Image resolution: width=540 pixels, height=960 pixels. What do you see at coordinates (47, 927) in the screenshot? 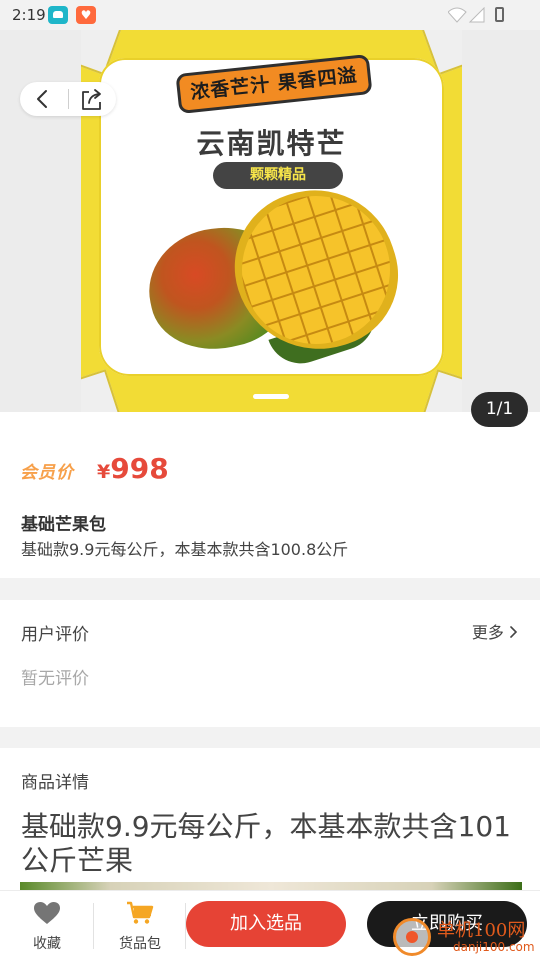
I see `favorite-button: 收藏` at bounding box center [47, 927].